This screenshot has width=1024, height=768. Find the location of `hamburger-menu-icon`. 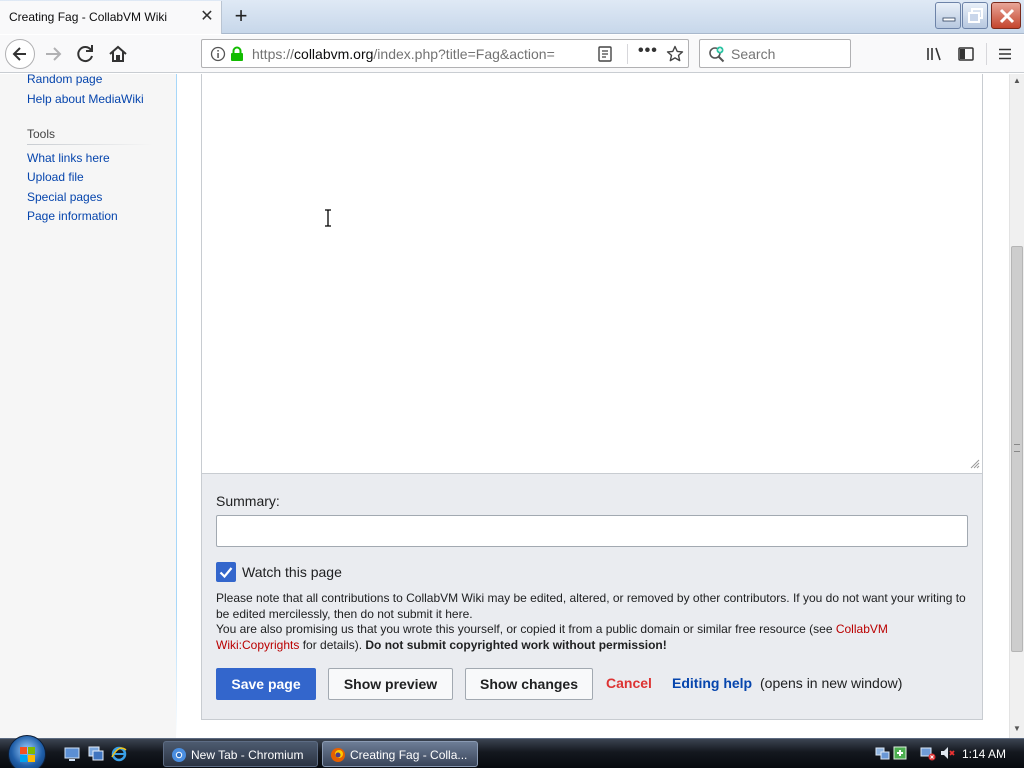

hamburger-menu-icon is located at coordinates (1005, 54).